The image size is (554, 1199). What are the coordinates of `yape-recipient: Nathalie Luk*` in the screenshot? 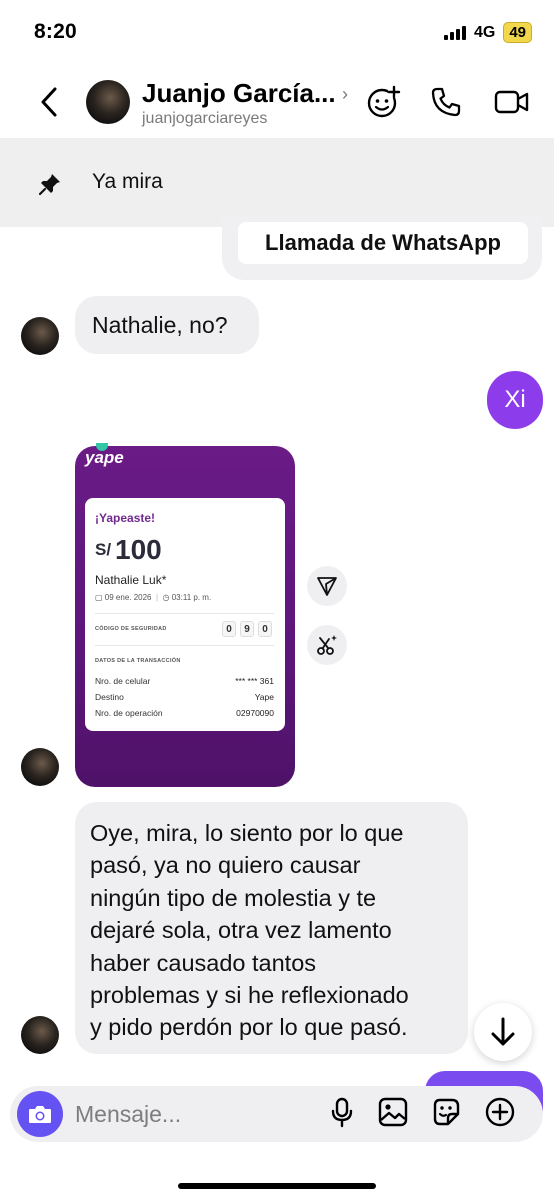 It's located at (131, 580).